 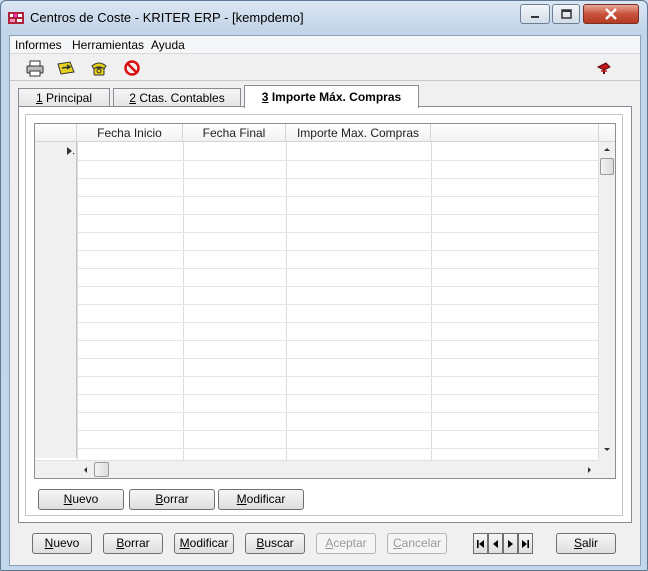 I want to click on first-record-icon, so click(x=480, y=543).